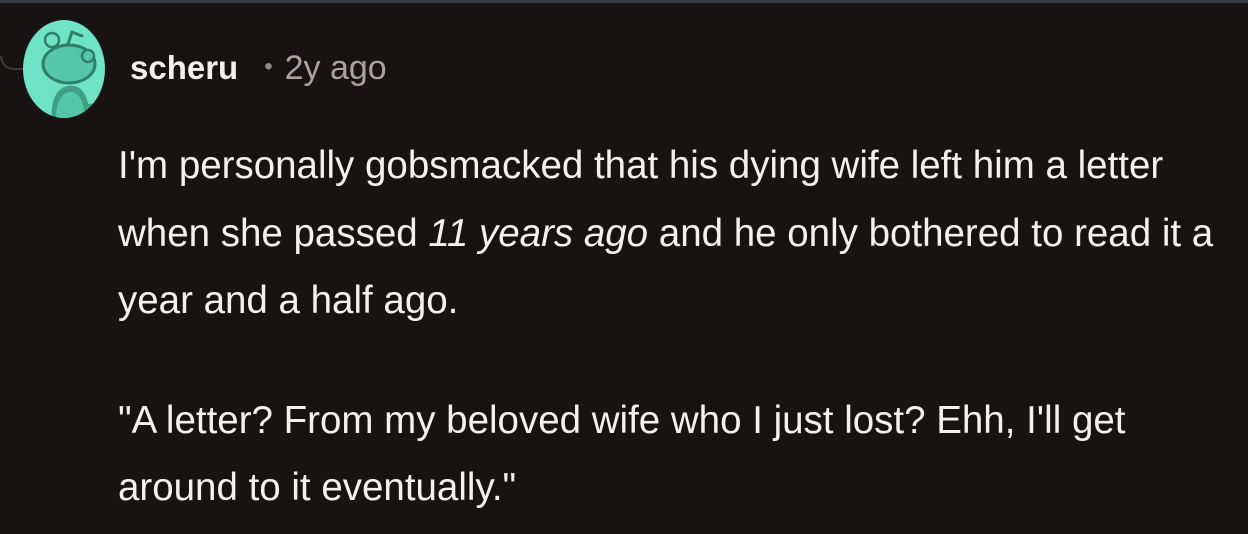 The width and height of the screenshot is (1248, 534). I want to click on user-avatar, so click(64, 66).